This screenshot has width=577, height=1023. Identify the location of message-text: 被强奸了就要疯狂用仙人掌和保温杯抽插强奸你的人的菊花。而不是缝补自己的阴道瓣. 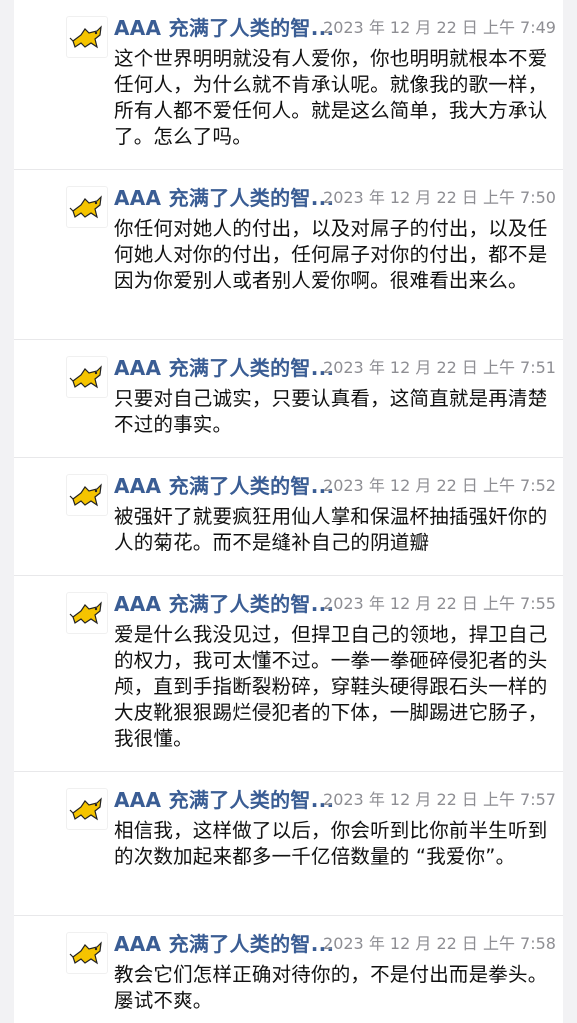
(331, 529).